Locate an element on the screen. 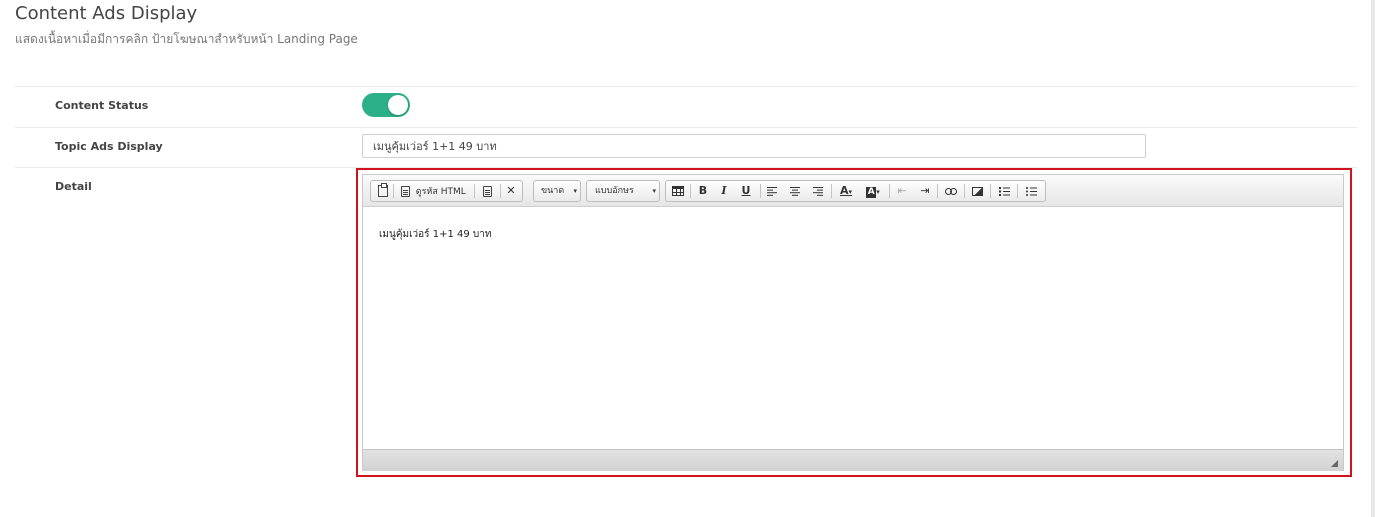 This screenshot has width=1375, height=517. view-source-label: ดูรหัส HTML is located at coordinates (440, 192).